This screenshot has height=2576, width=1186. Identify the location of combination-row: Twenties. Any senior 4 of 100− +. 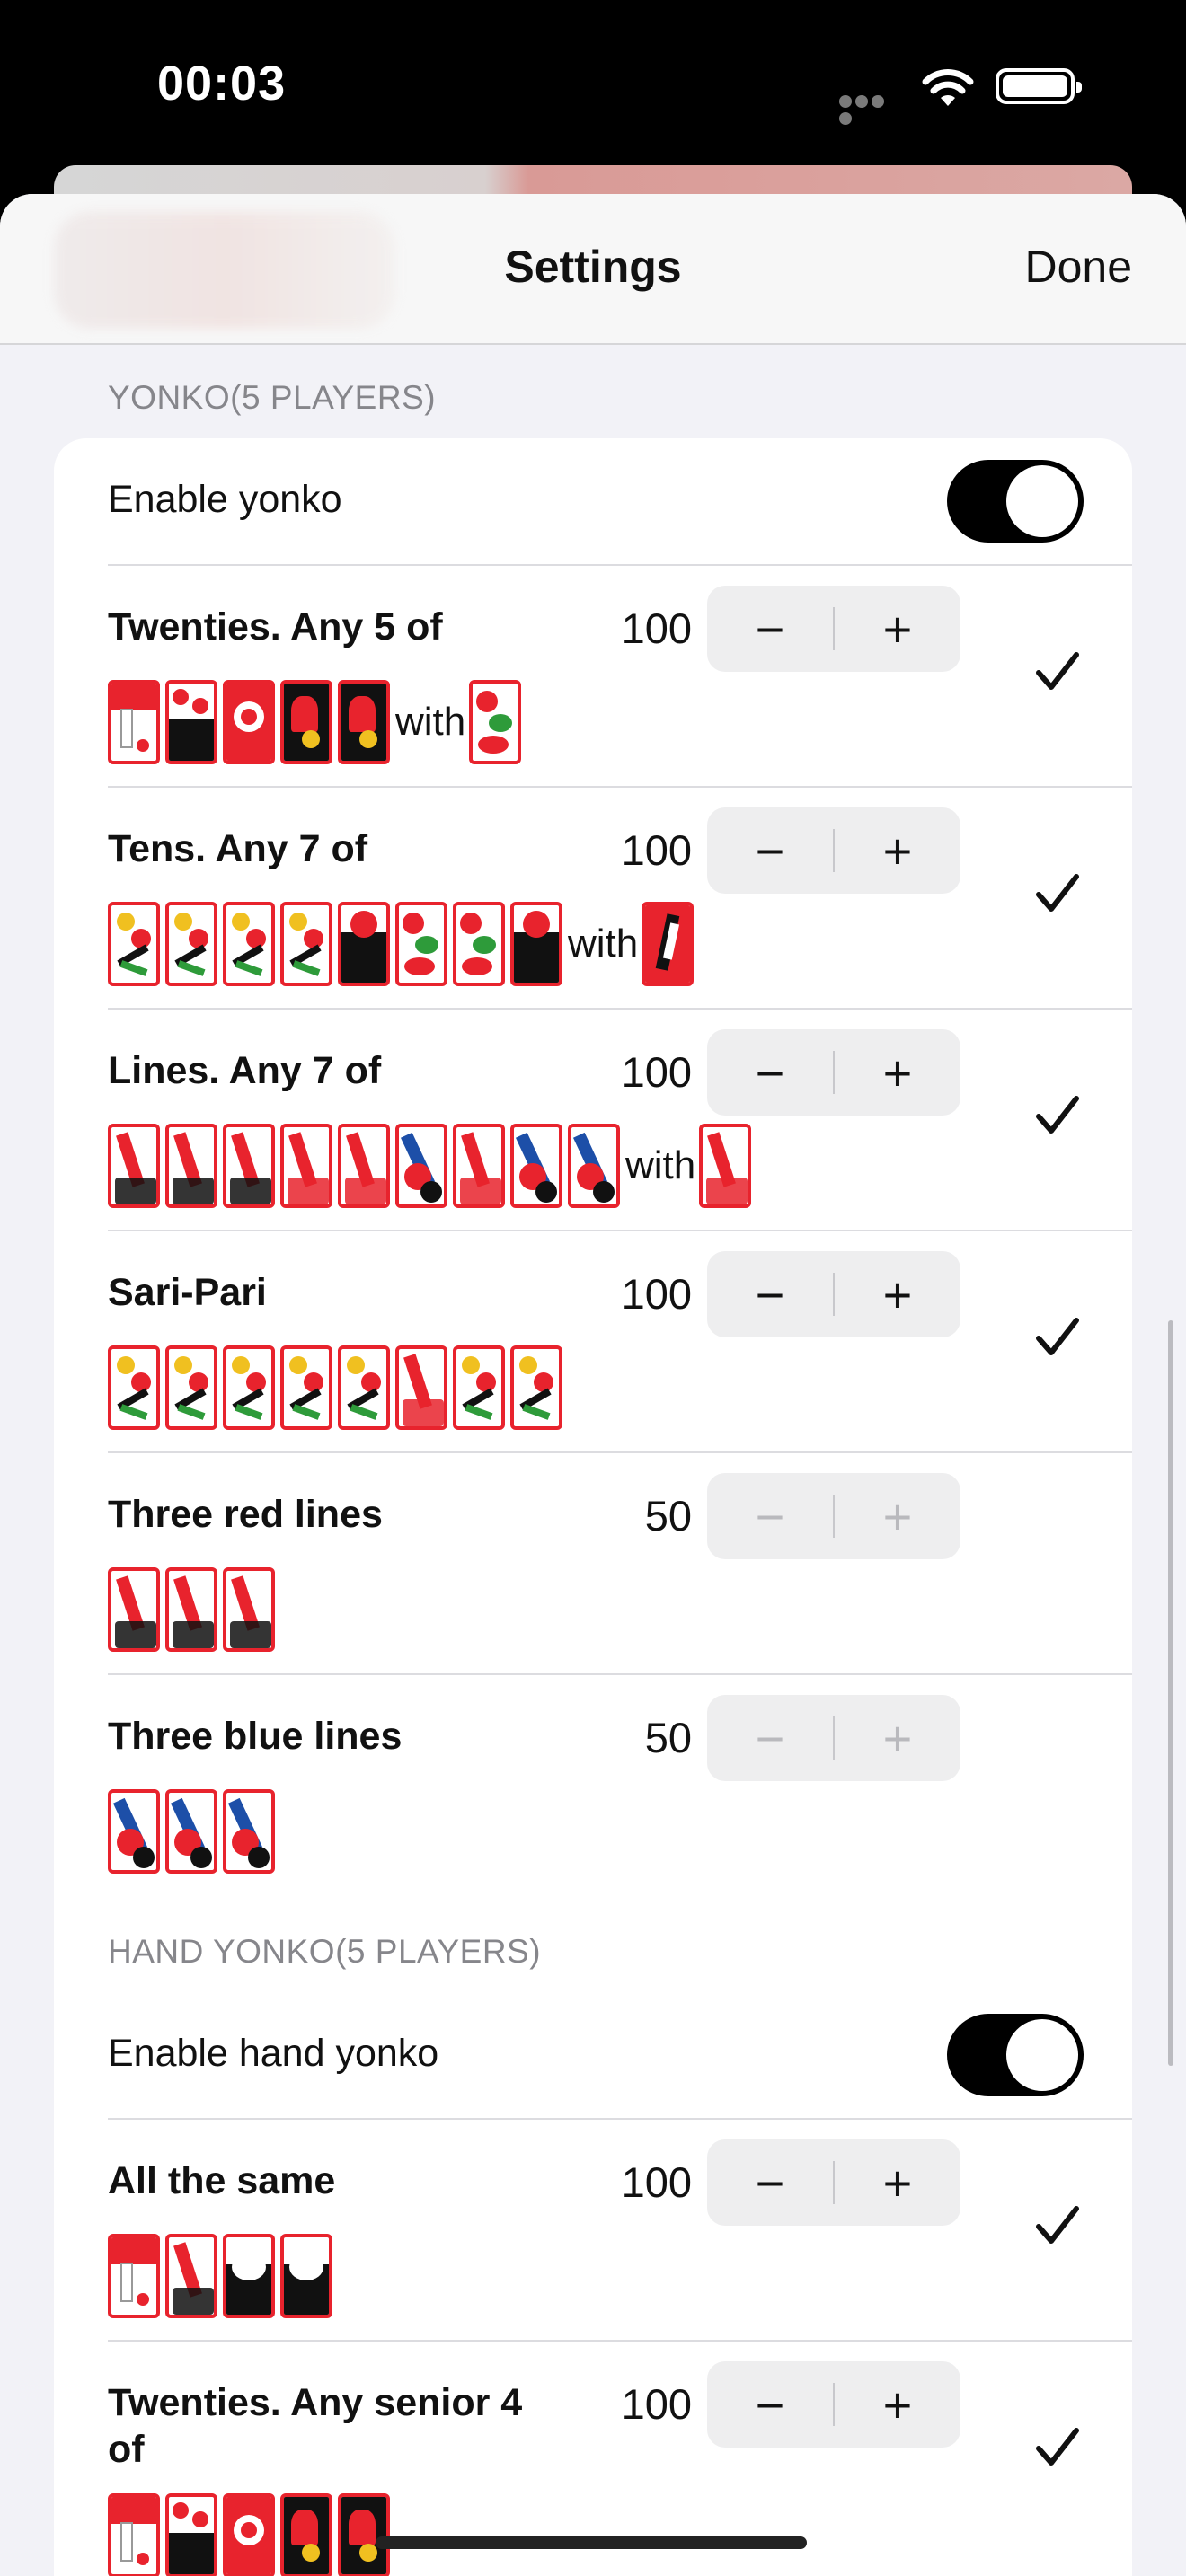
(593, 2458).